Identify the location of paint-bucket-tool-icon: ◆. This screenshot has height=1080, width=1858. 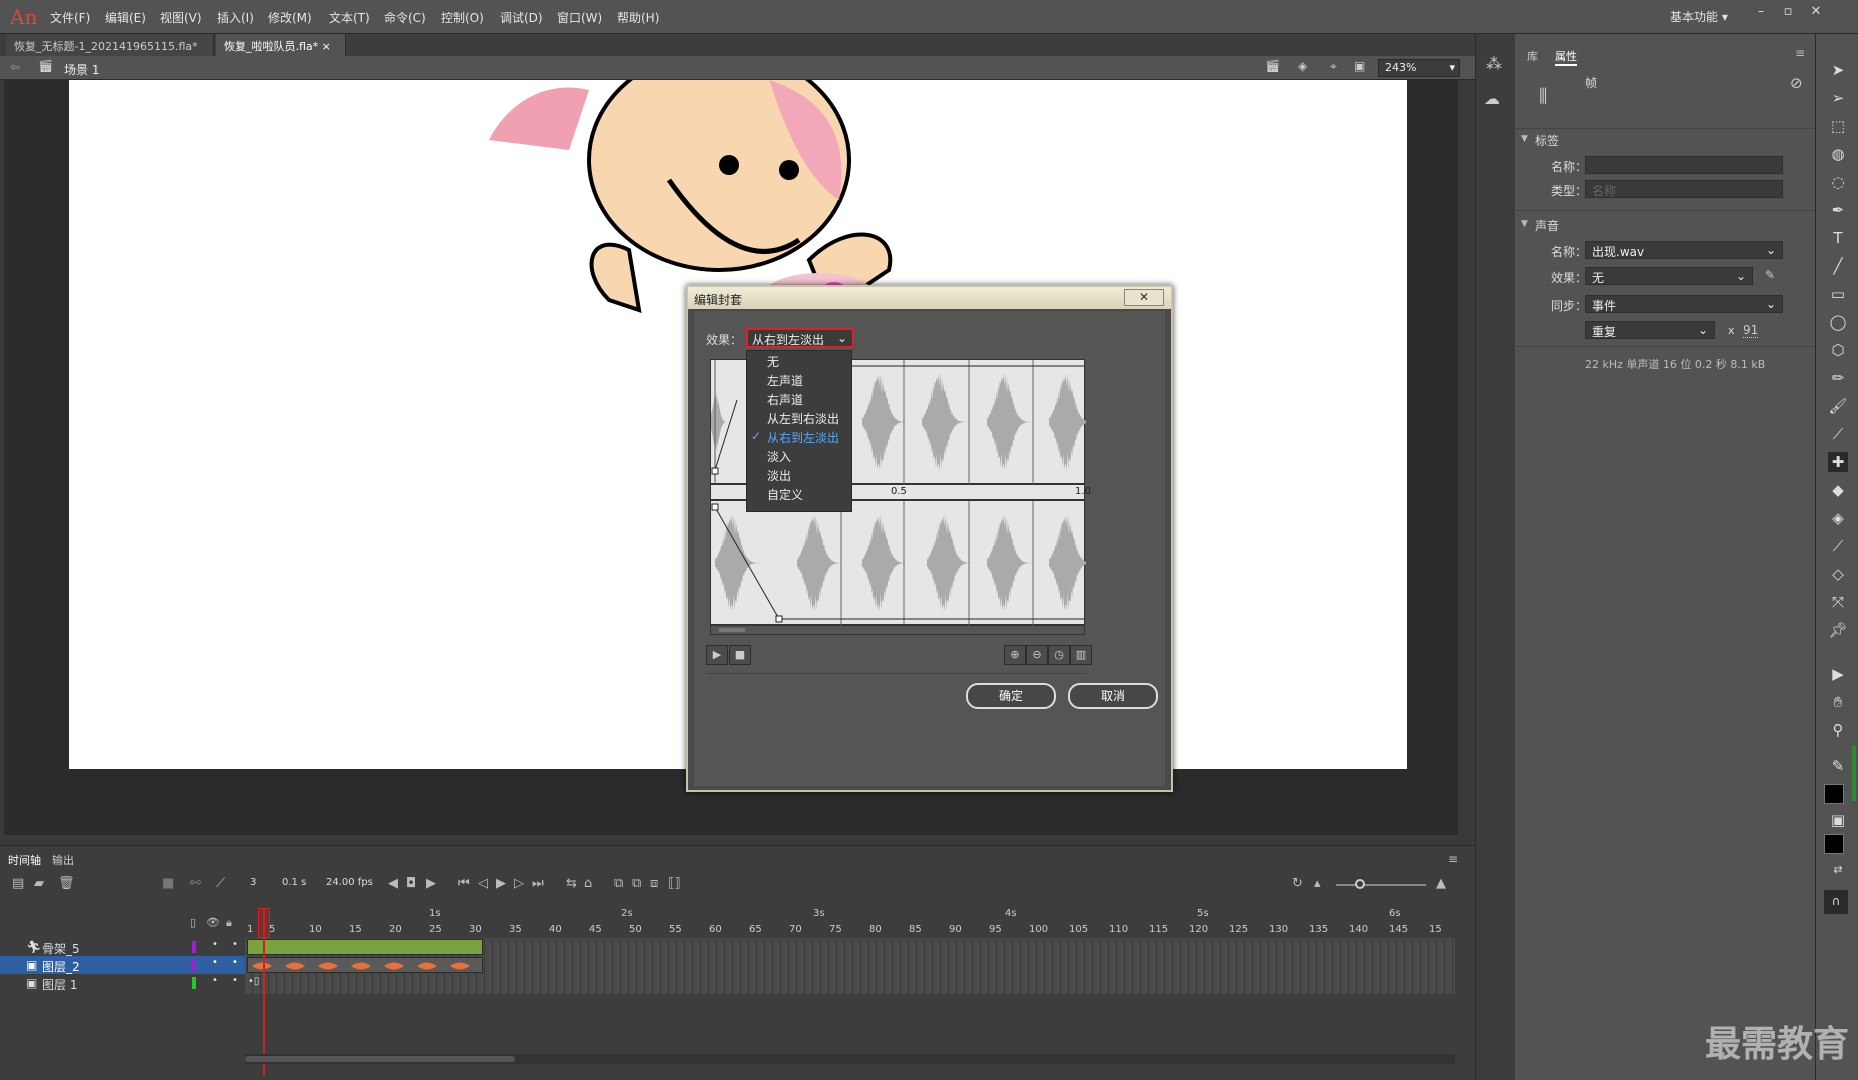
(1838, 490).